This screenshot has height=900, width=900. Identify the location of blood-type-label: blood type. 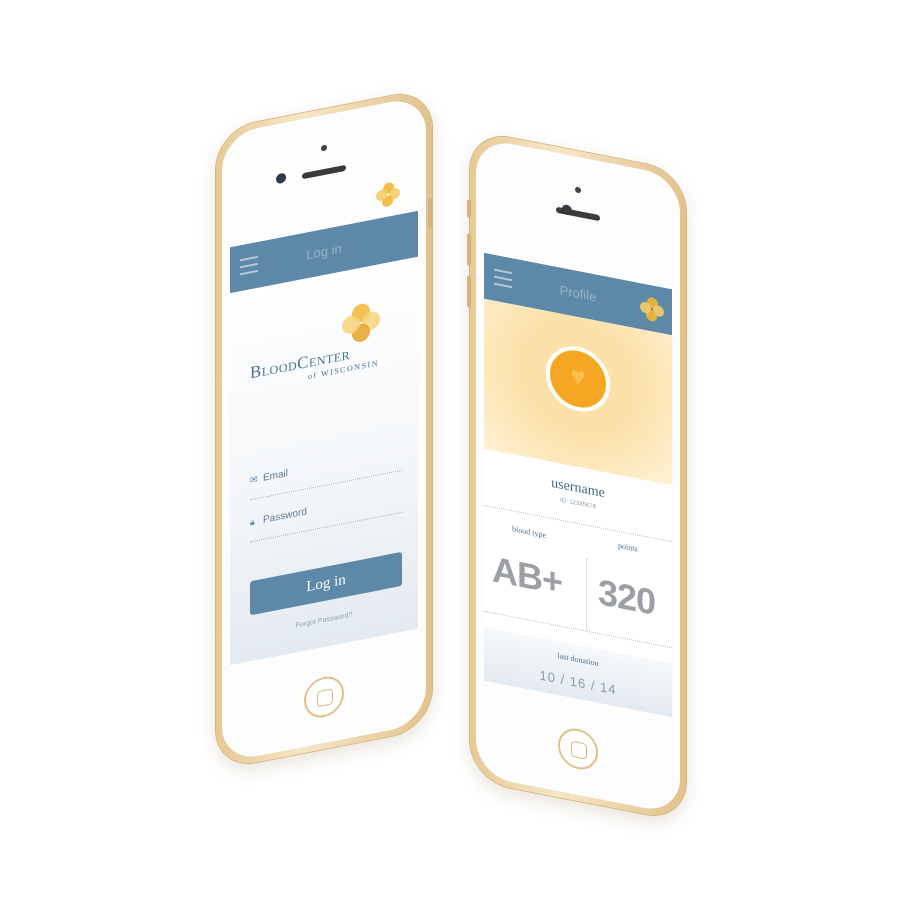
(529, 532).